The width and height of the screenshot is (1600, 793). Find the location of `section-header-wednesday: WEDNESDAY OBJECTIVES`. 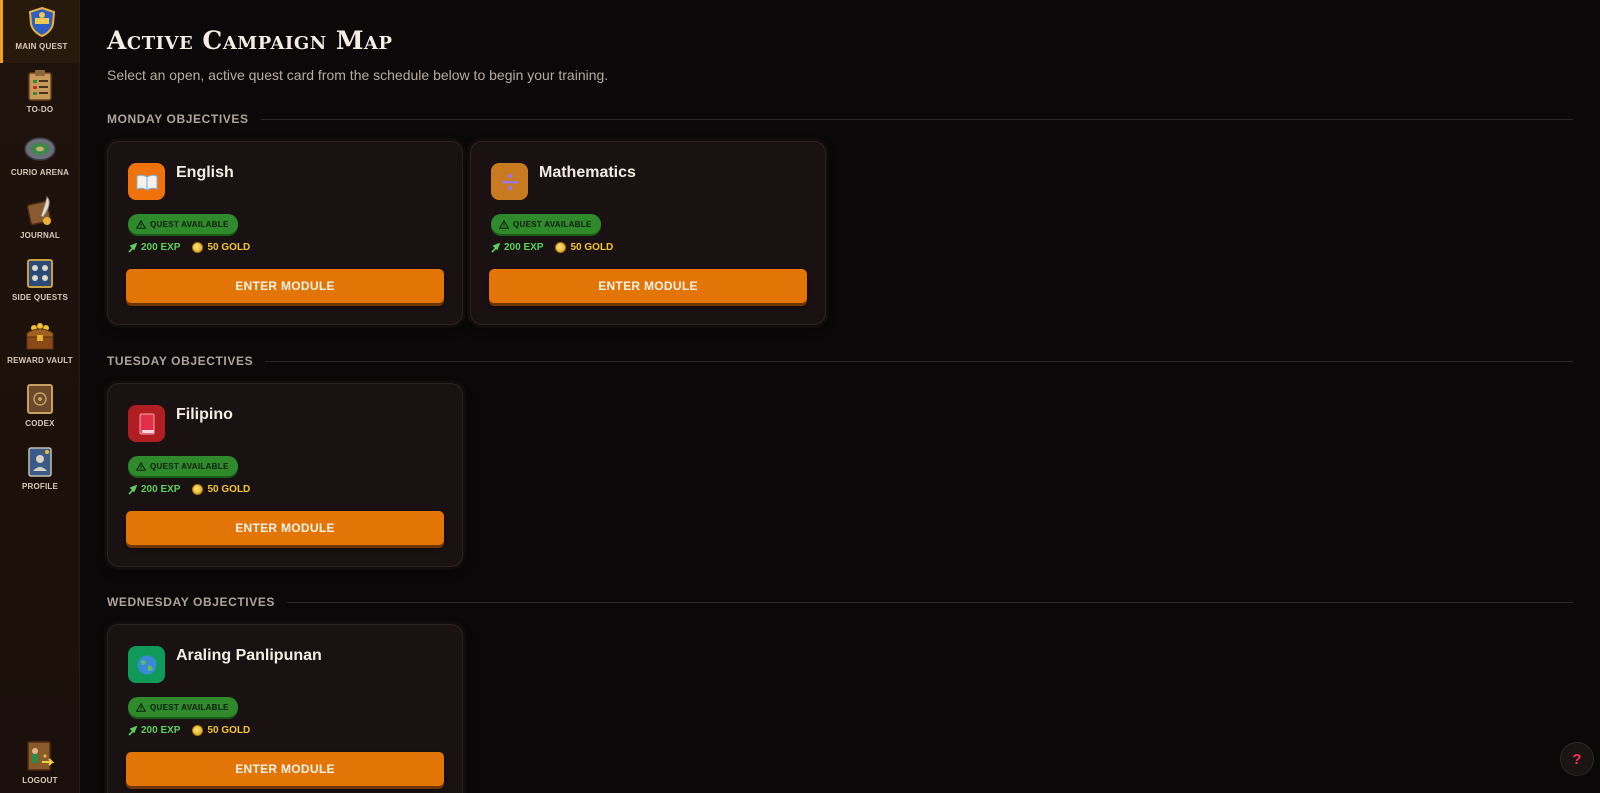

section-header-wednesday: WEDNESDAY OBJECTIVES is located at coordinates (840, 602).